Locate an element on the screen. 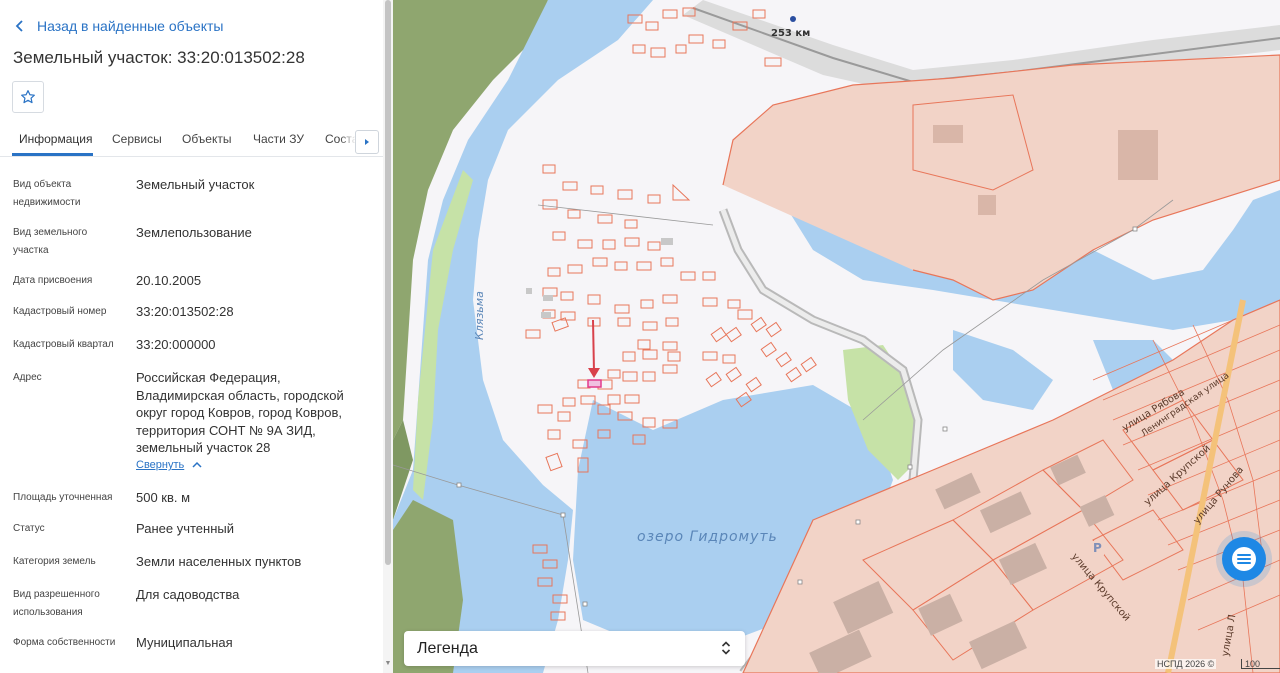  field-label: Категория земель is located at coordinates (54, 561).